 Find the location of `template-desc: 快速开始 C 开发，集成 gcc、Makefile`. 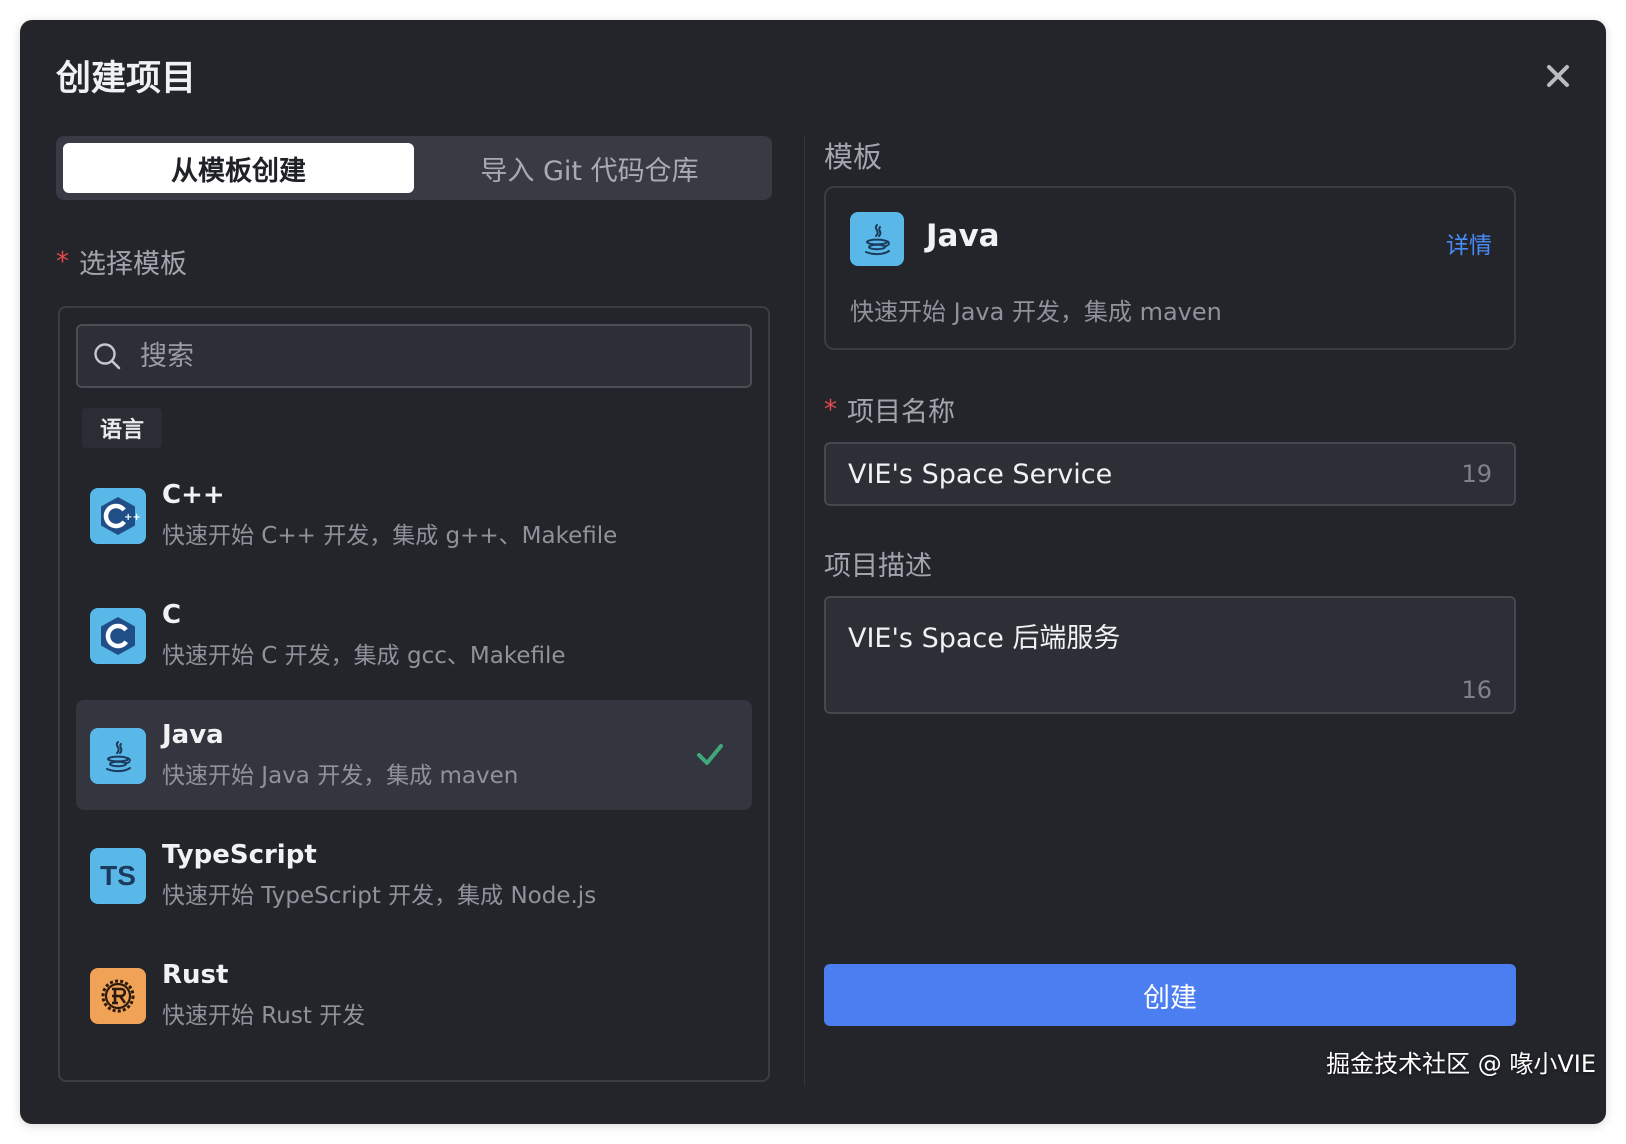

template-desc: 快速开始 C 开发，集成 gcc、Makefile is located at coordinates (364, 656).